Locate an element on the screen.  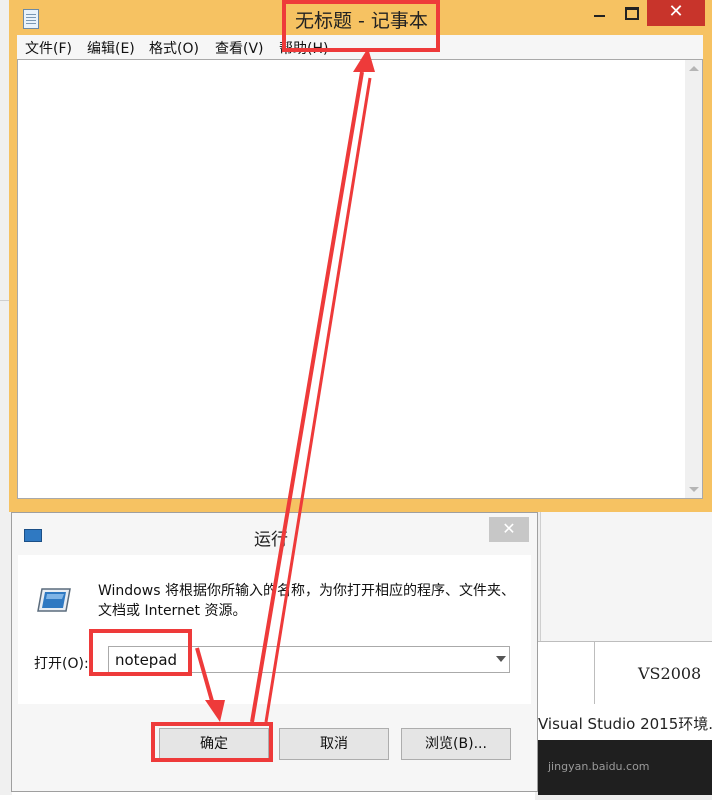
background-panel is located at coordinates (626, 573).